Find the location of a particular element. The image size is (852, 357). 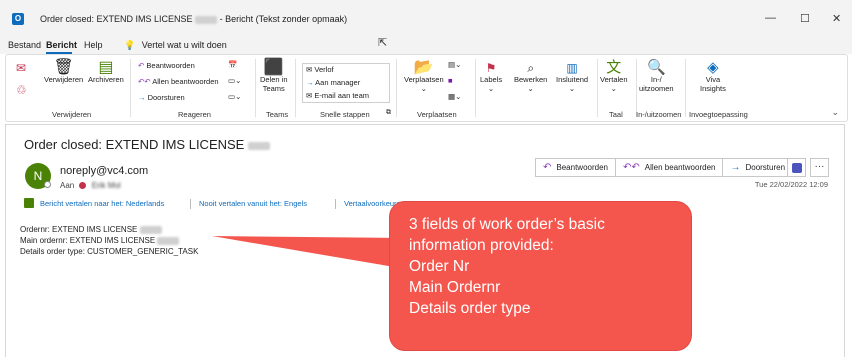

annotation-line: Order Nr is located at coordinates (439, 266).